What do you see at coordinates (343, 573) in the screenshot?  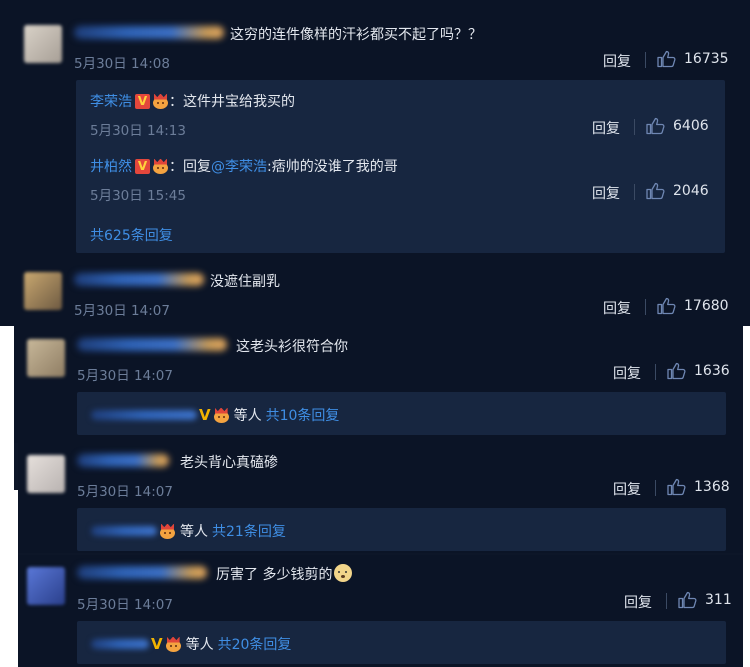 I see `doge-emoji-icon` at bounding box center [343, 573].